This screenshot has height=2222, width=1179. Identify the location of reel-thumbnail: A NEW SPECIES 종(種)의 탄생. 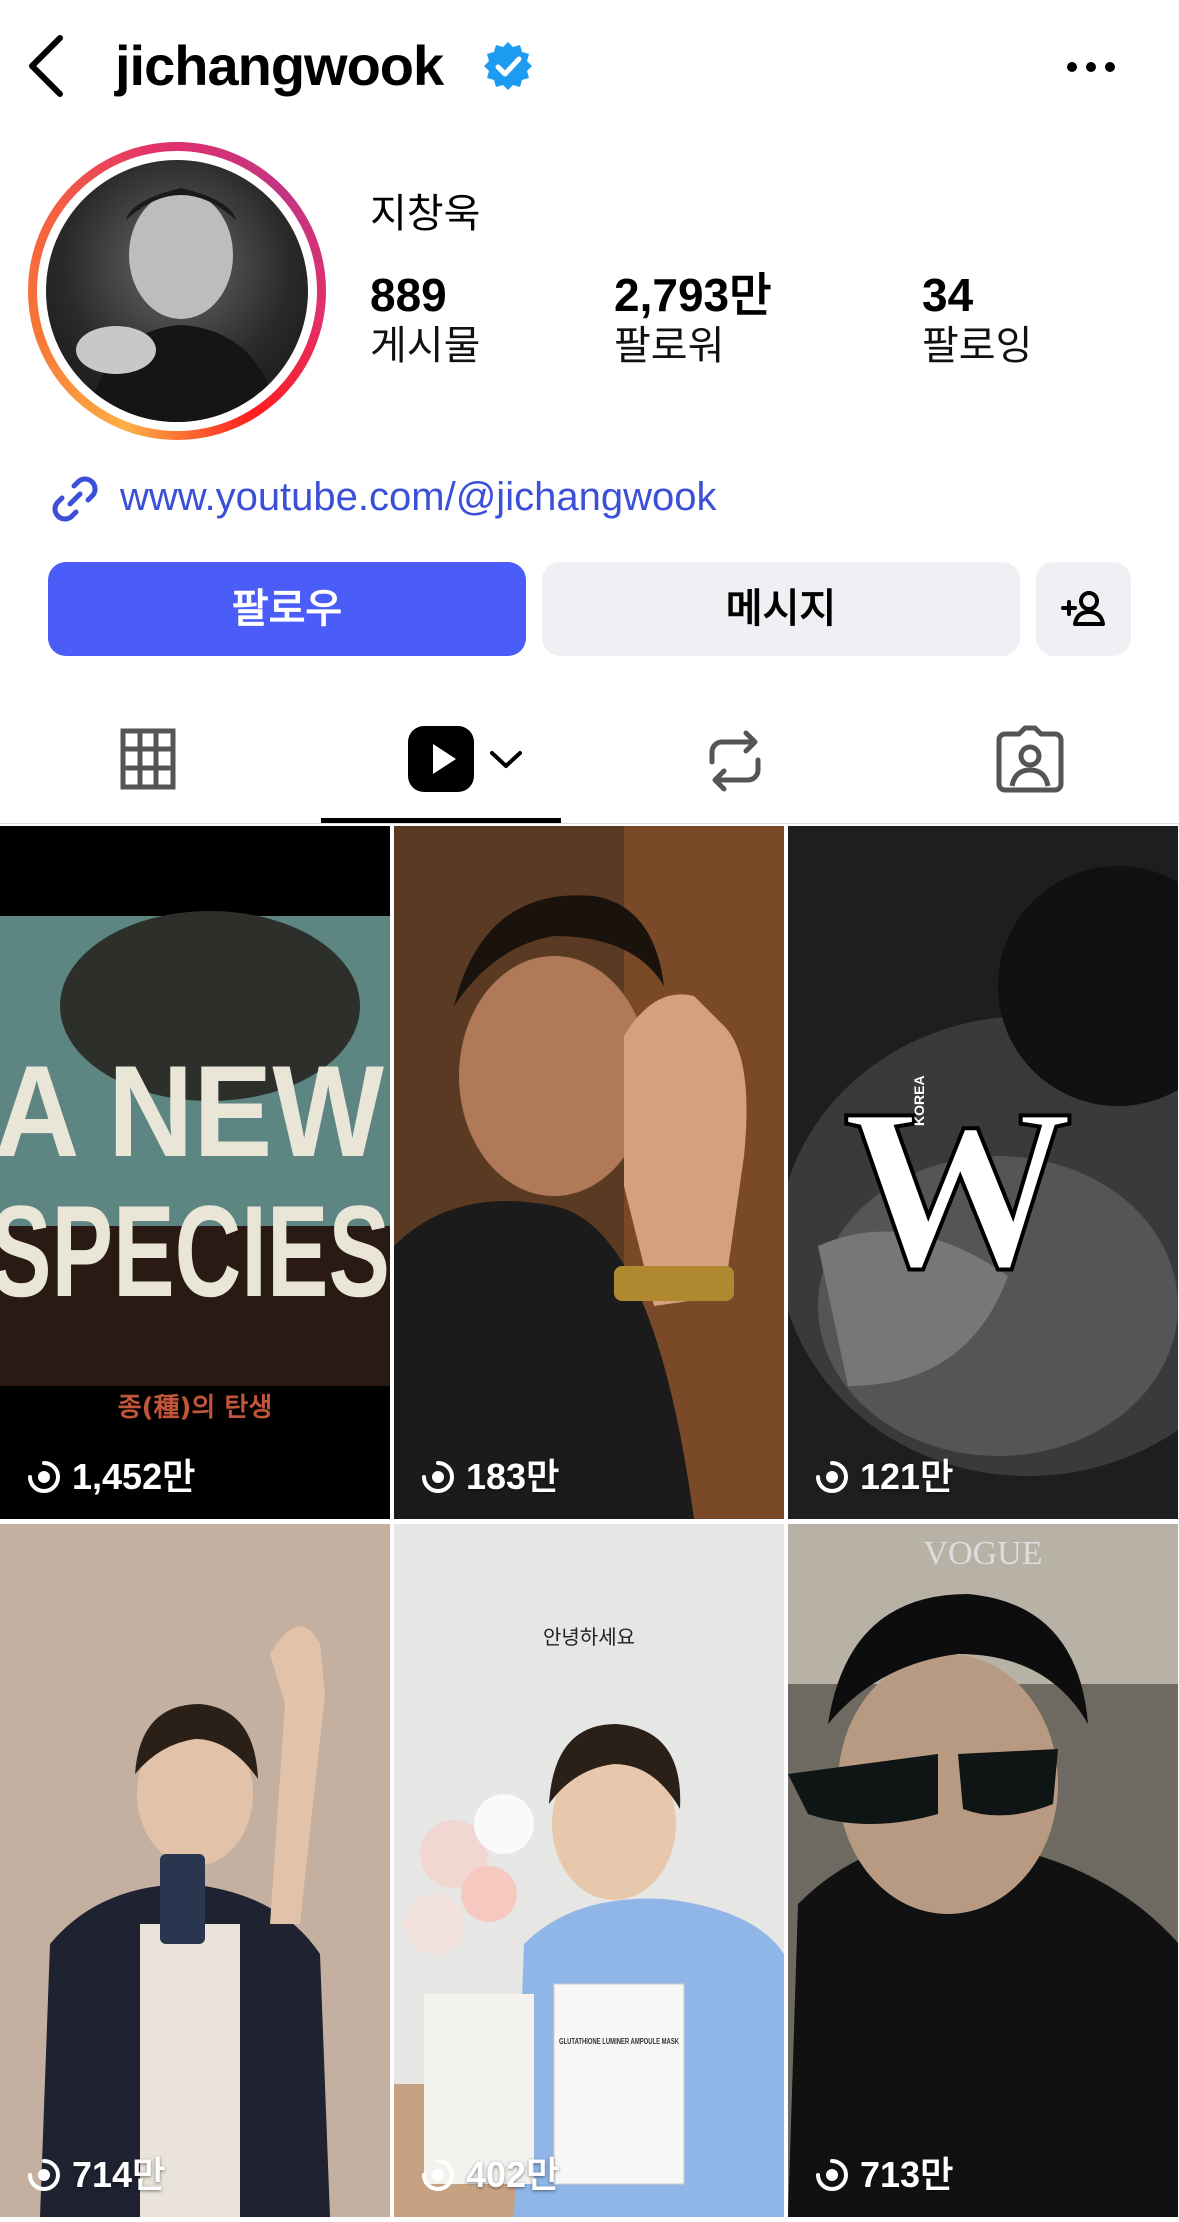
(195, 1215).